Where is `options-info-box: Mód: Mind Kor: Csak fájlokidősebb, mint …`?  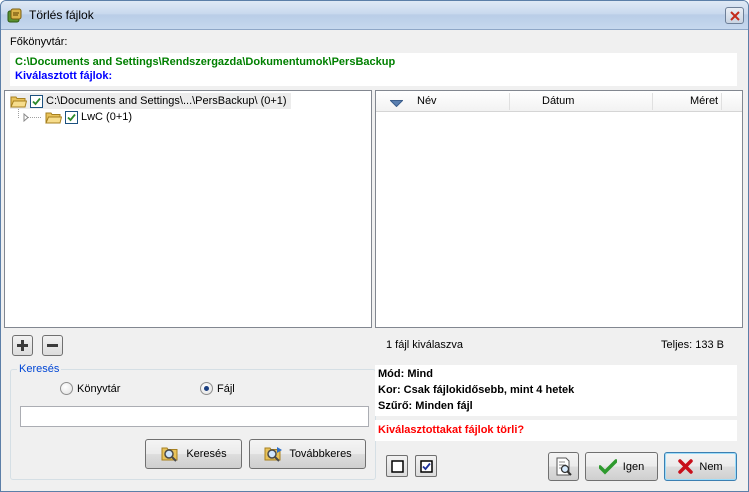
options-info-box: Mód: Mind Kor: Csak fájlokidősebb, mint … is located at coordinates (556, 390).